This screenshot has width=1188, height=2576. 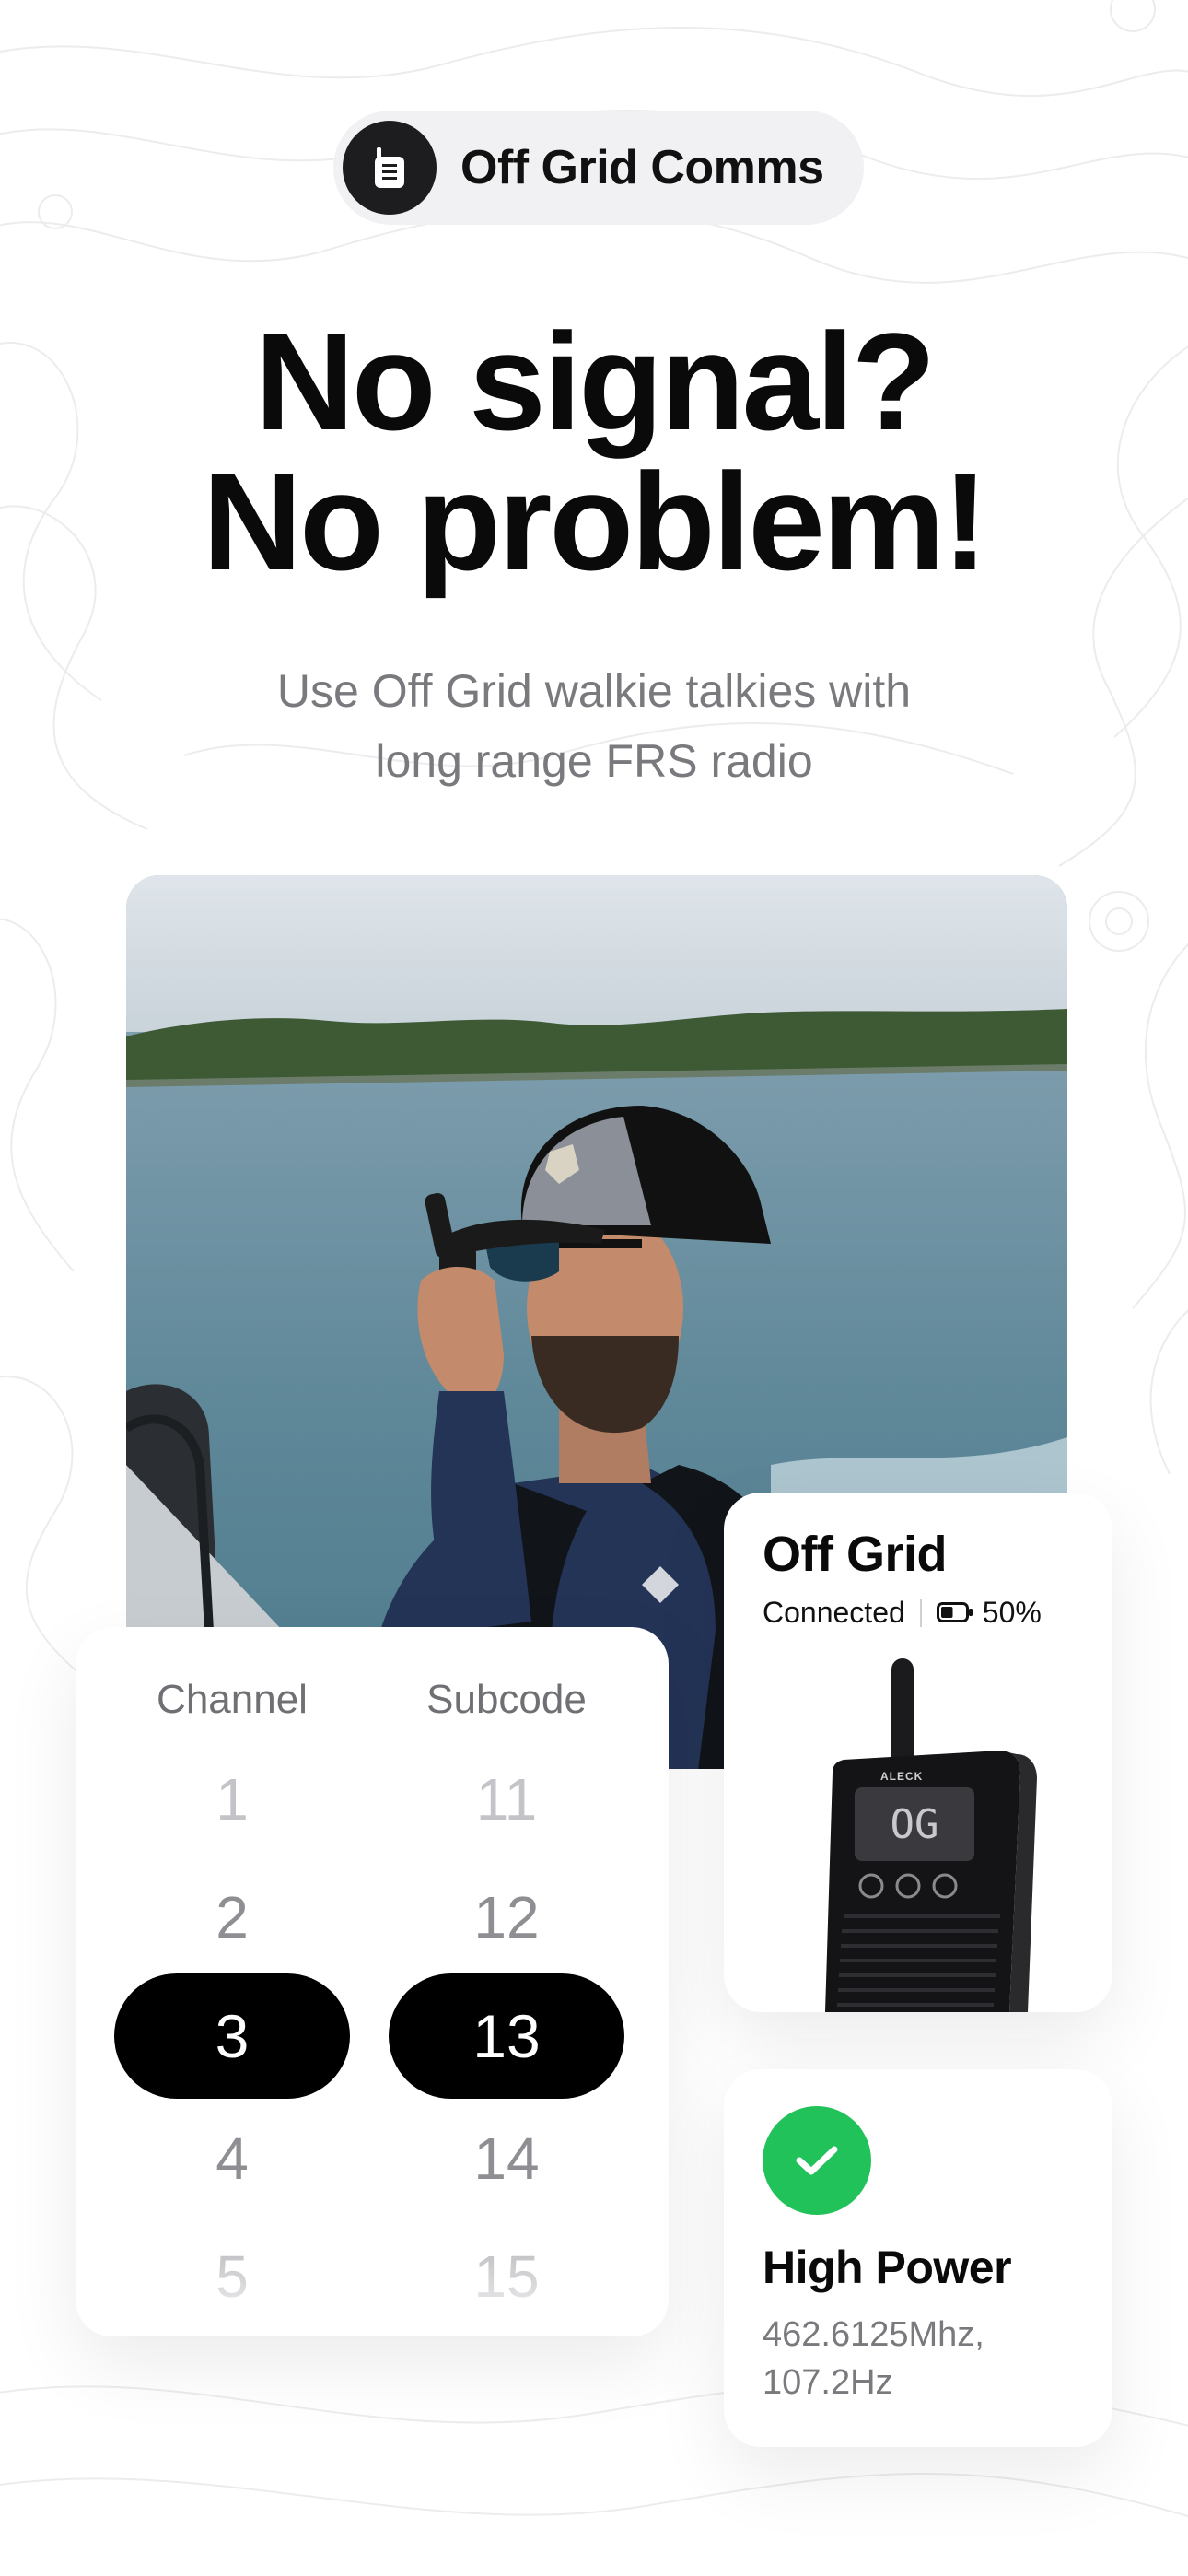 I want to click on device-brand: ALECK, so click(x=901, y=1776).